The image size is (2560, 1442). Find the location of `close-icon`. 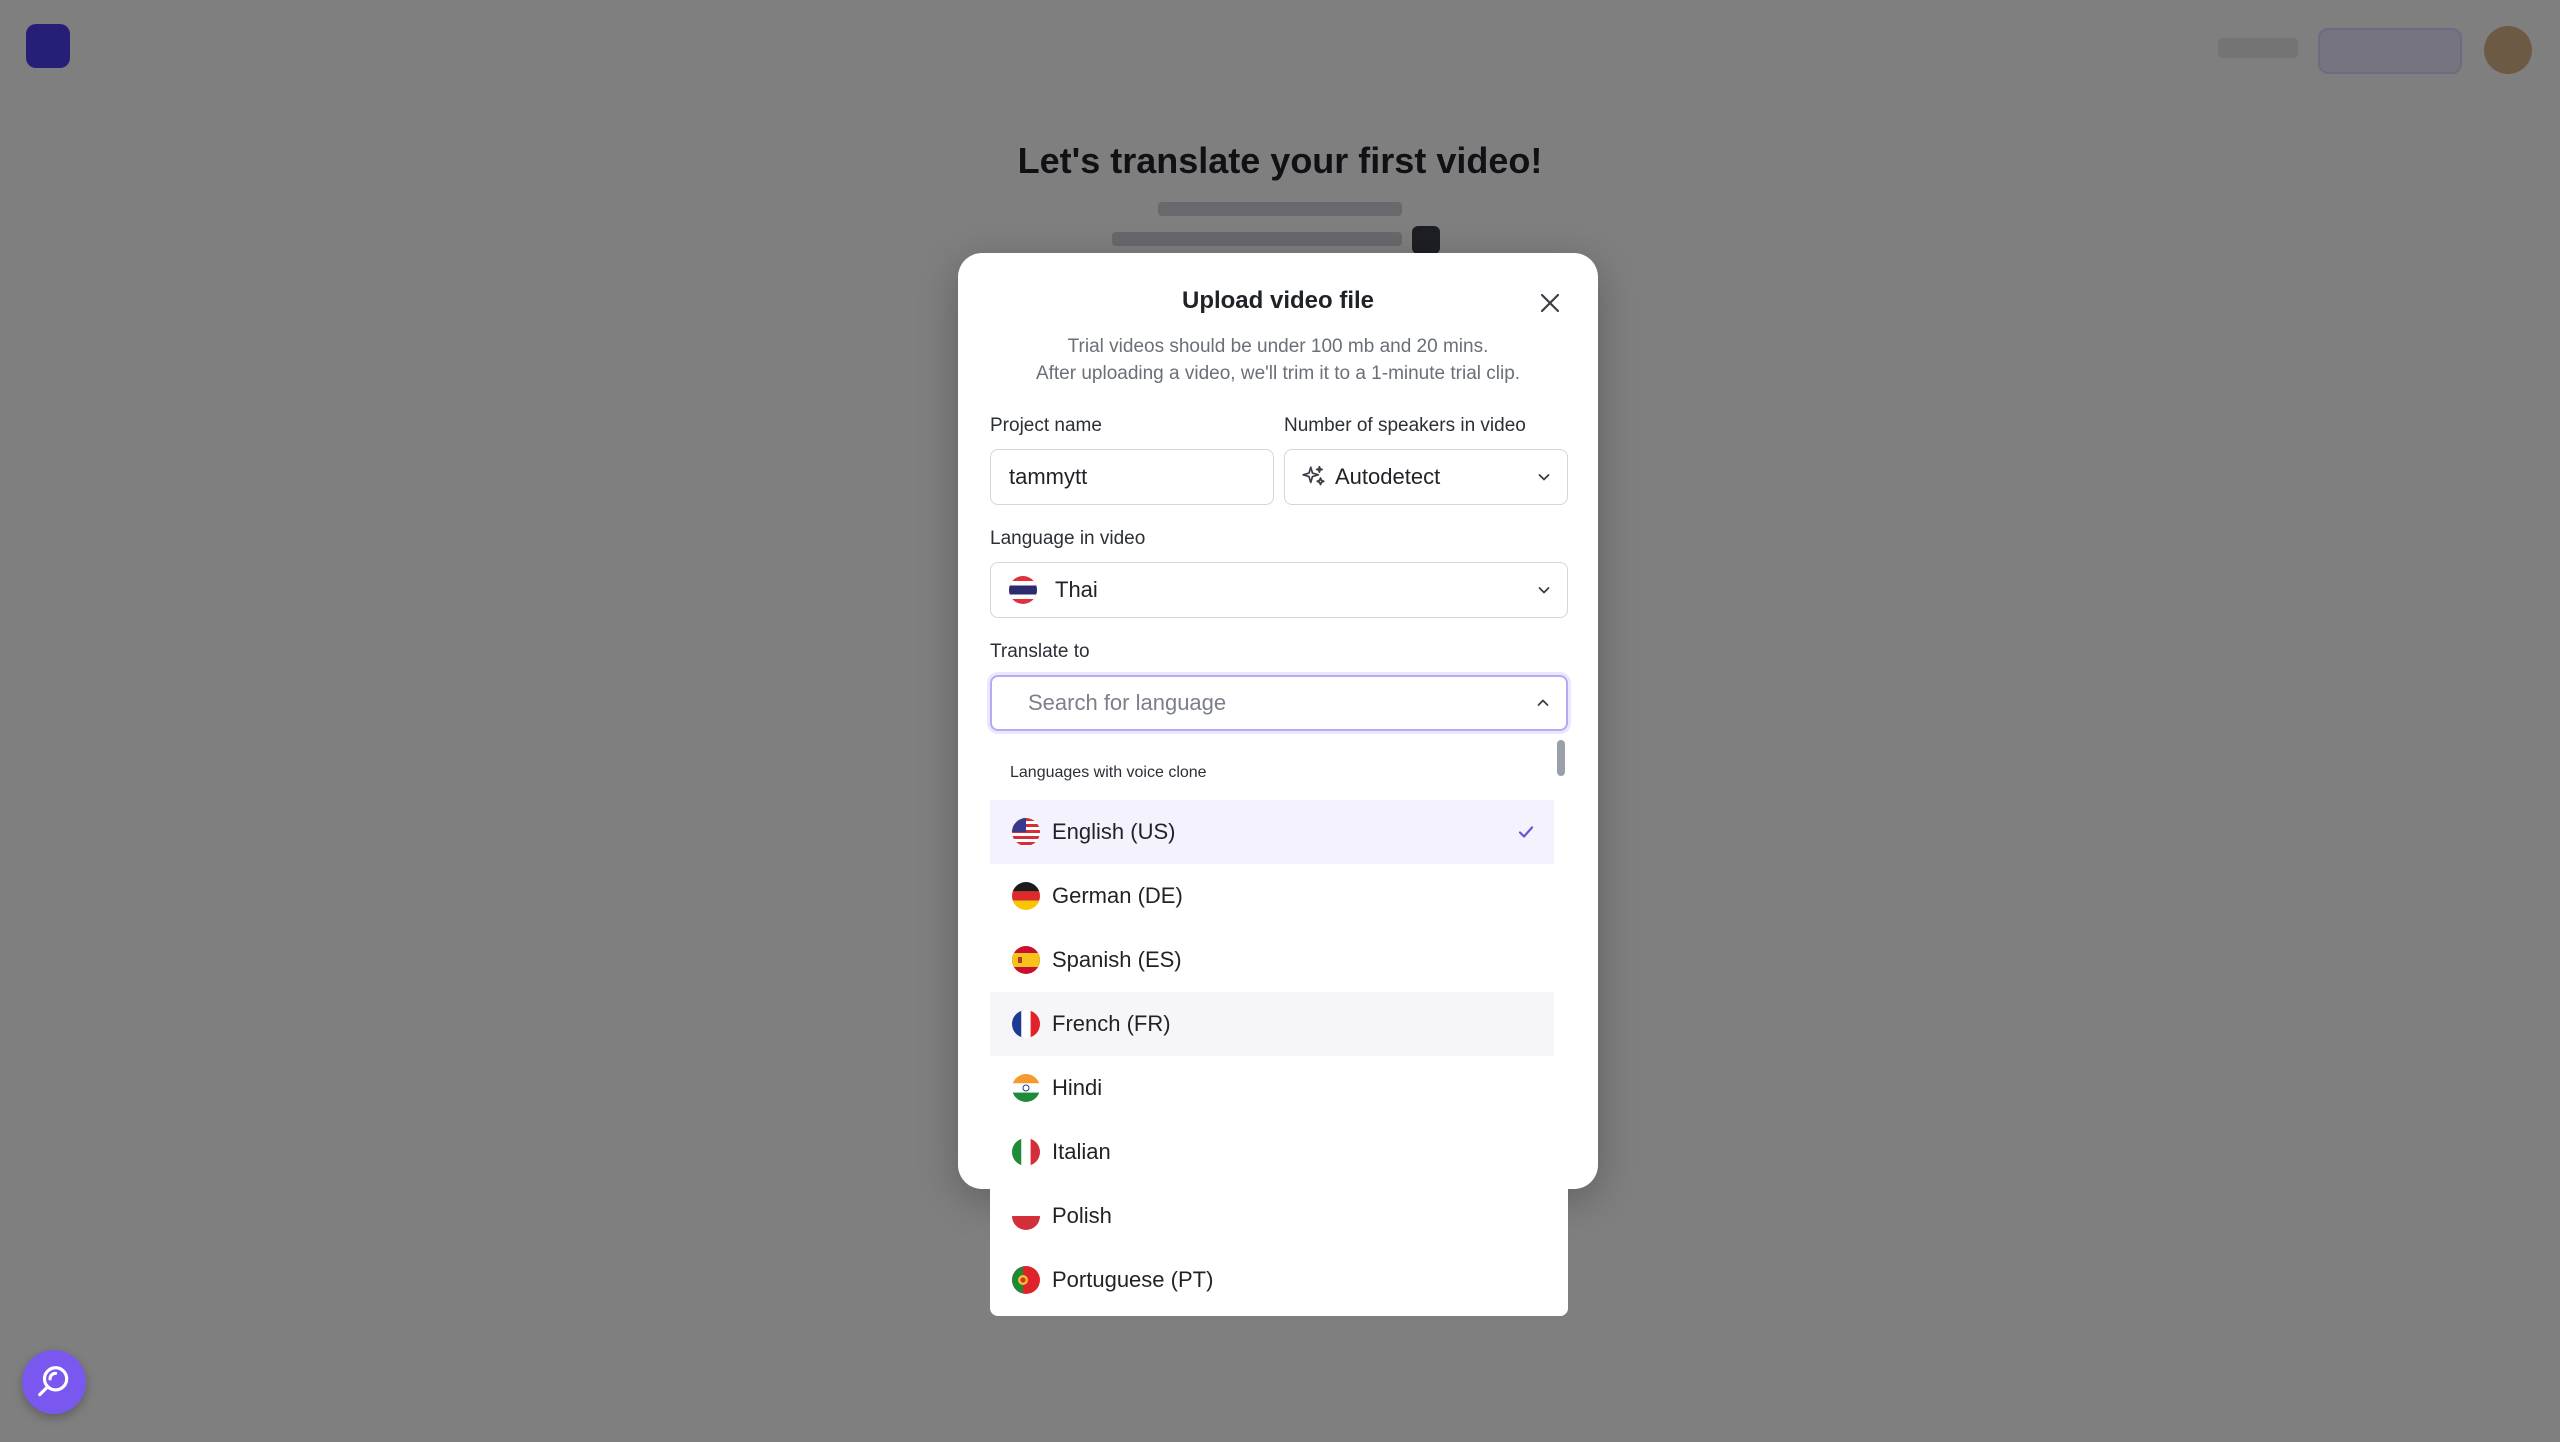

close-icon is located at coordinates (1550, 303).